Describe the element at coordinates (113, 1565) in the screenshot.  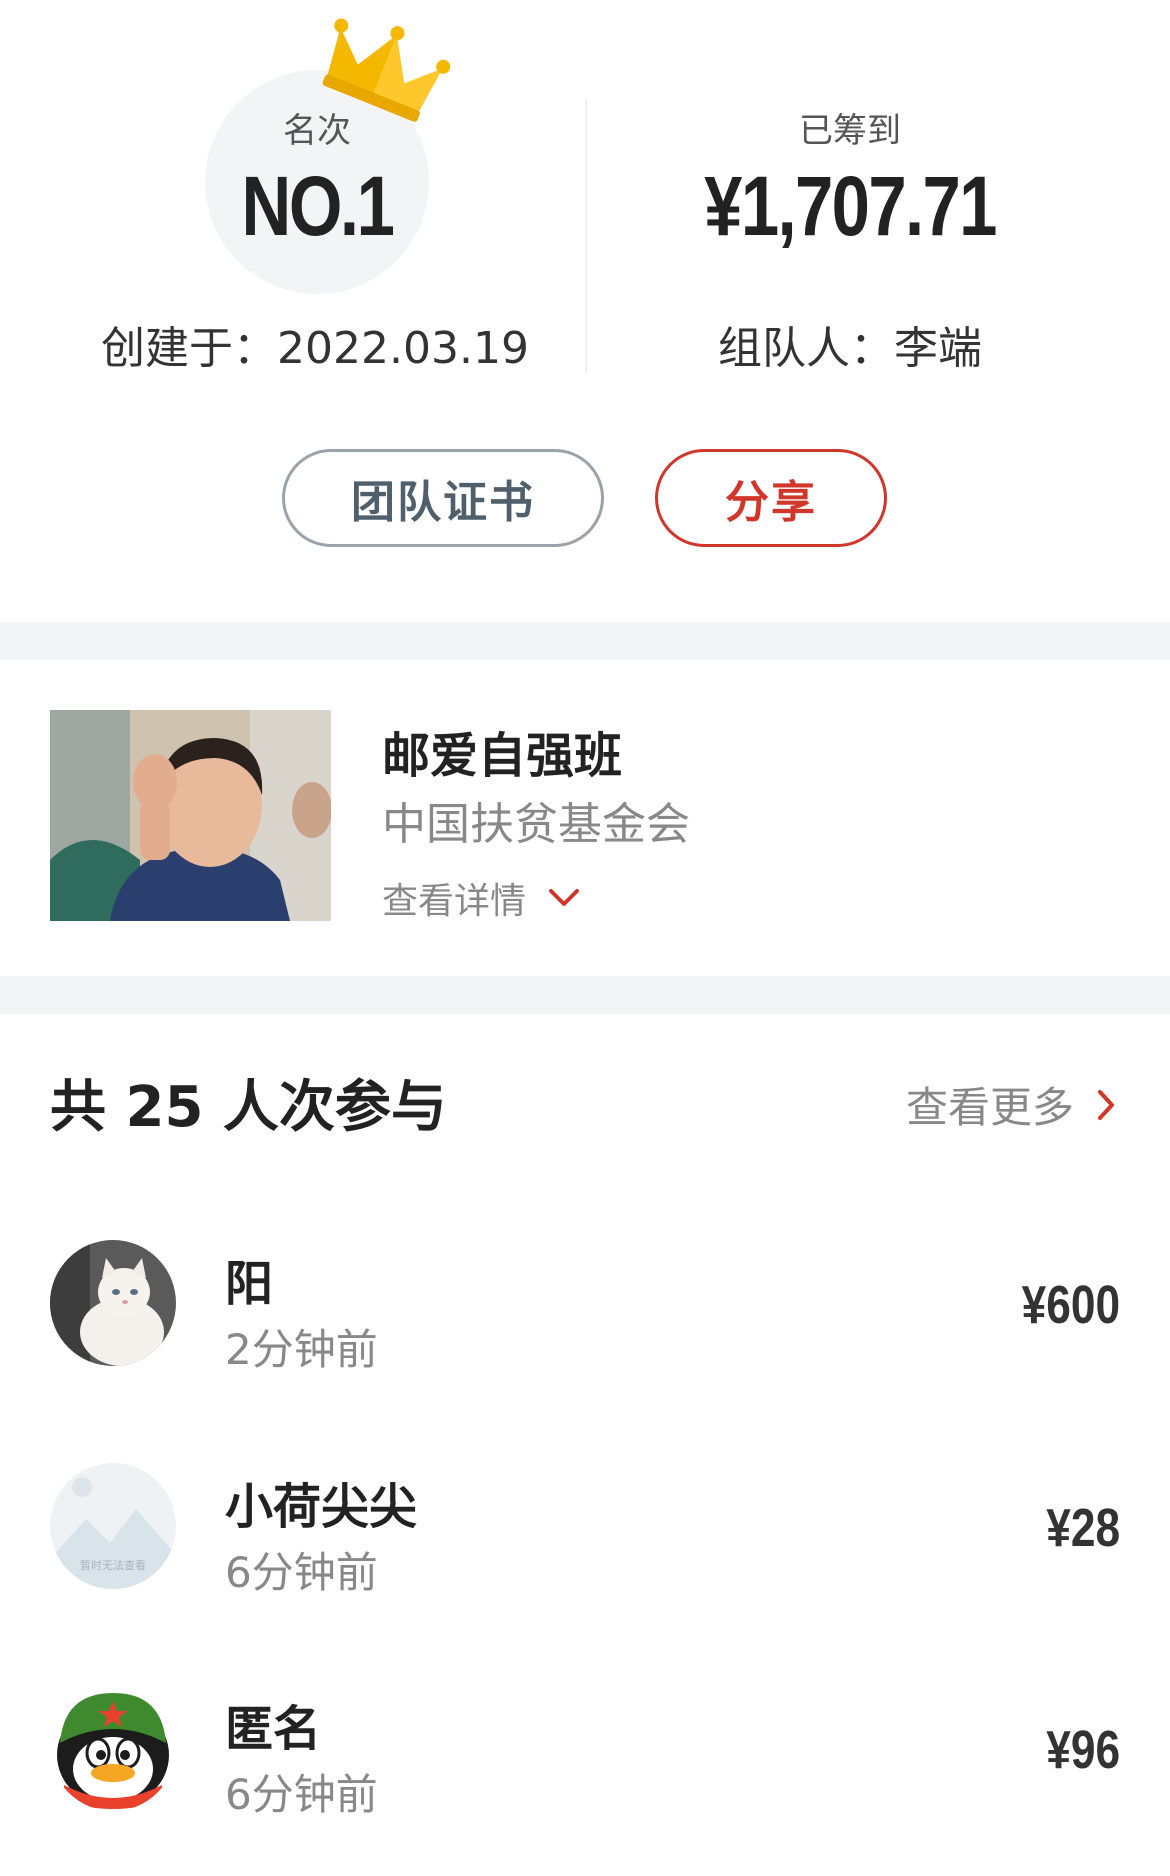
I see `avatar-unavailable-caption: 暂时无法查看` at that location.